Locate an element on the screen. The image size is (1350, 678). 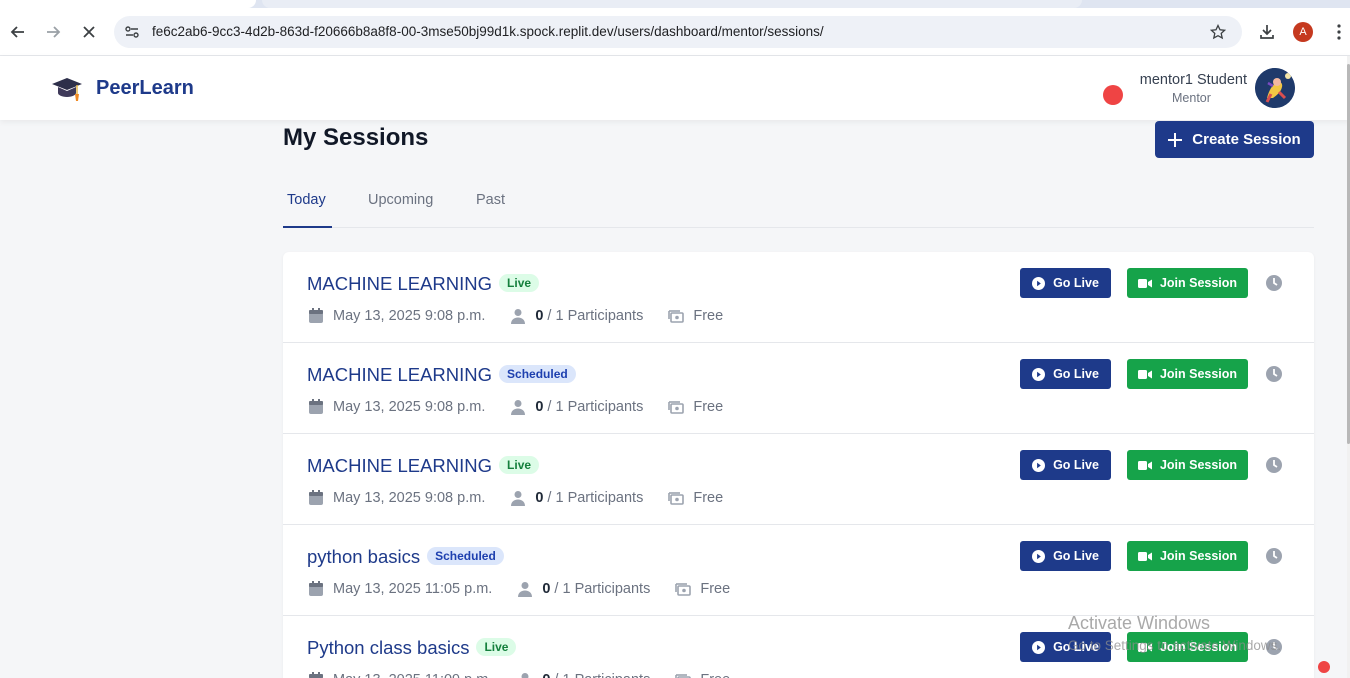
forward-icon is located at coordinates (53, 32).